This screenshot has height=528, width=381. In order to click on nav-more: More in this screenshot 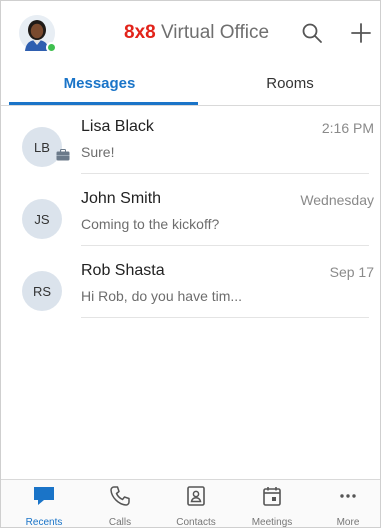, I will do `click(345, 504)`.